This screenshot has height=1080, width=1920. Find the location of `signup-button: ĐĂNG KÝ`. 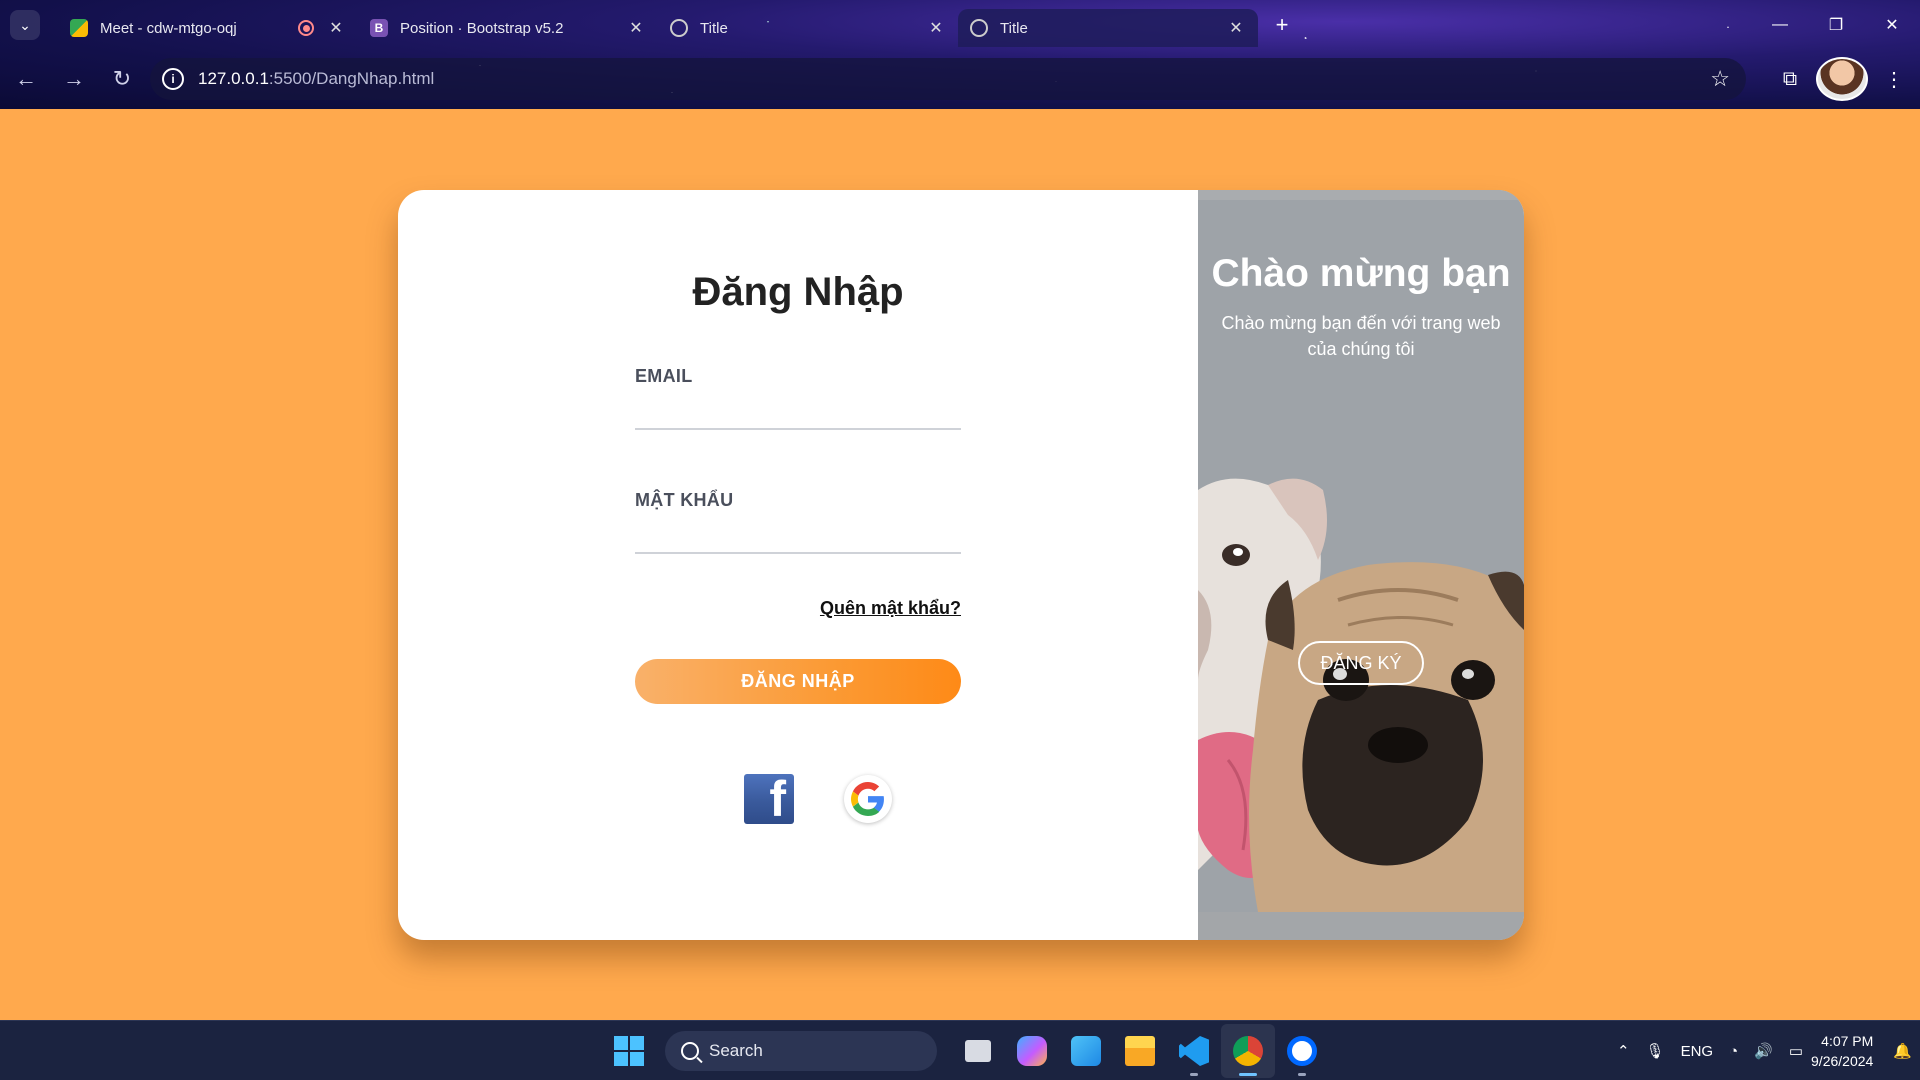

signup-button: ĐĂNG KÝ is located at coordinates (1361, 663).